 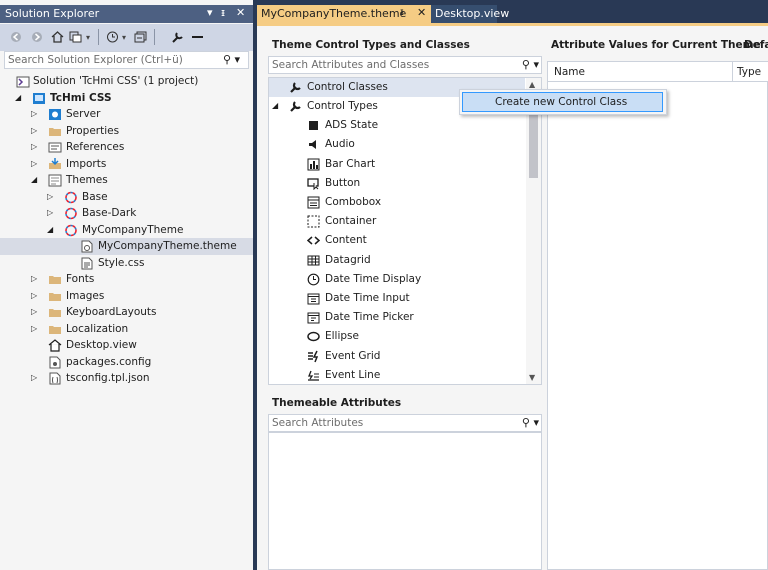 I want to click on values-heading: Attribute Values for Current Theme, so click(x=656, y=45).